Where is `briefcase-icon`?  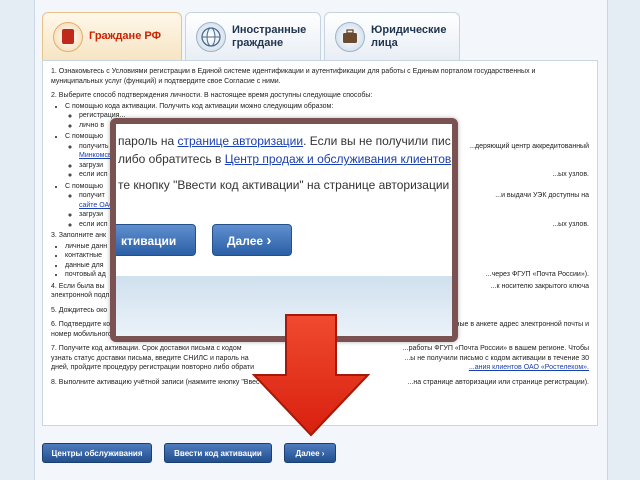 briefcase-icon is located at coordinates (350, 37).